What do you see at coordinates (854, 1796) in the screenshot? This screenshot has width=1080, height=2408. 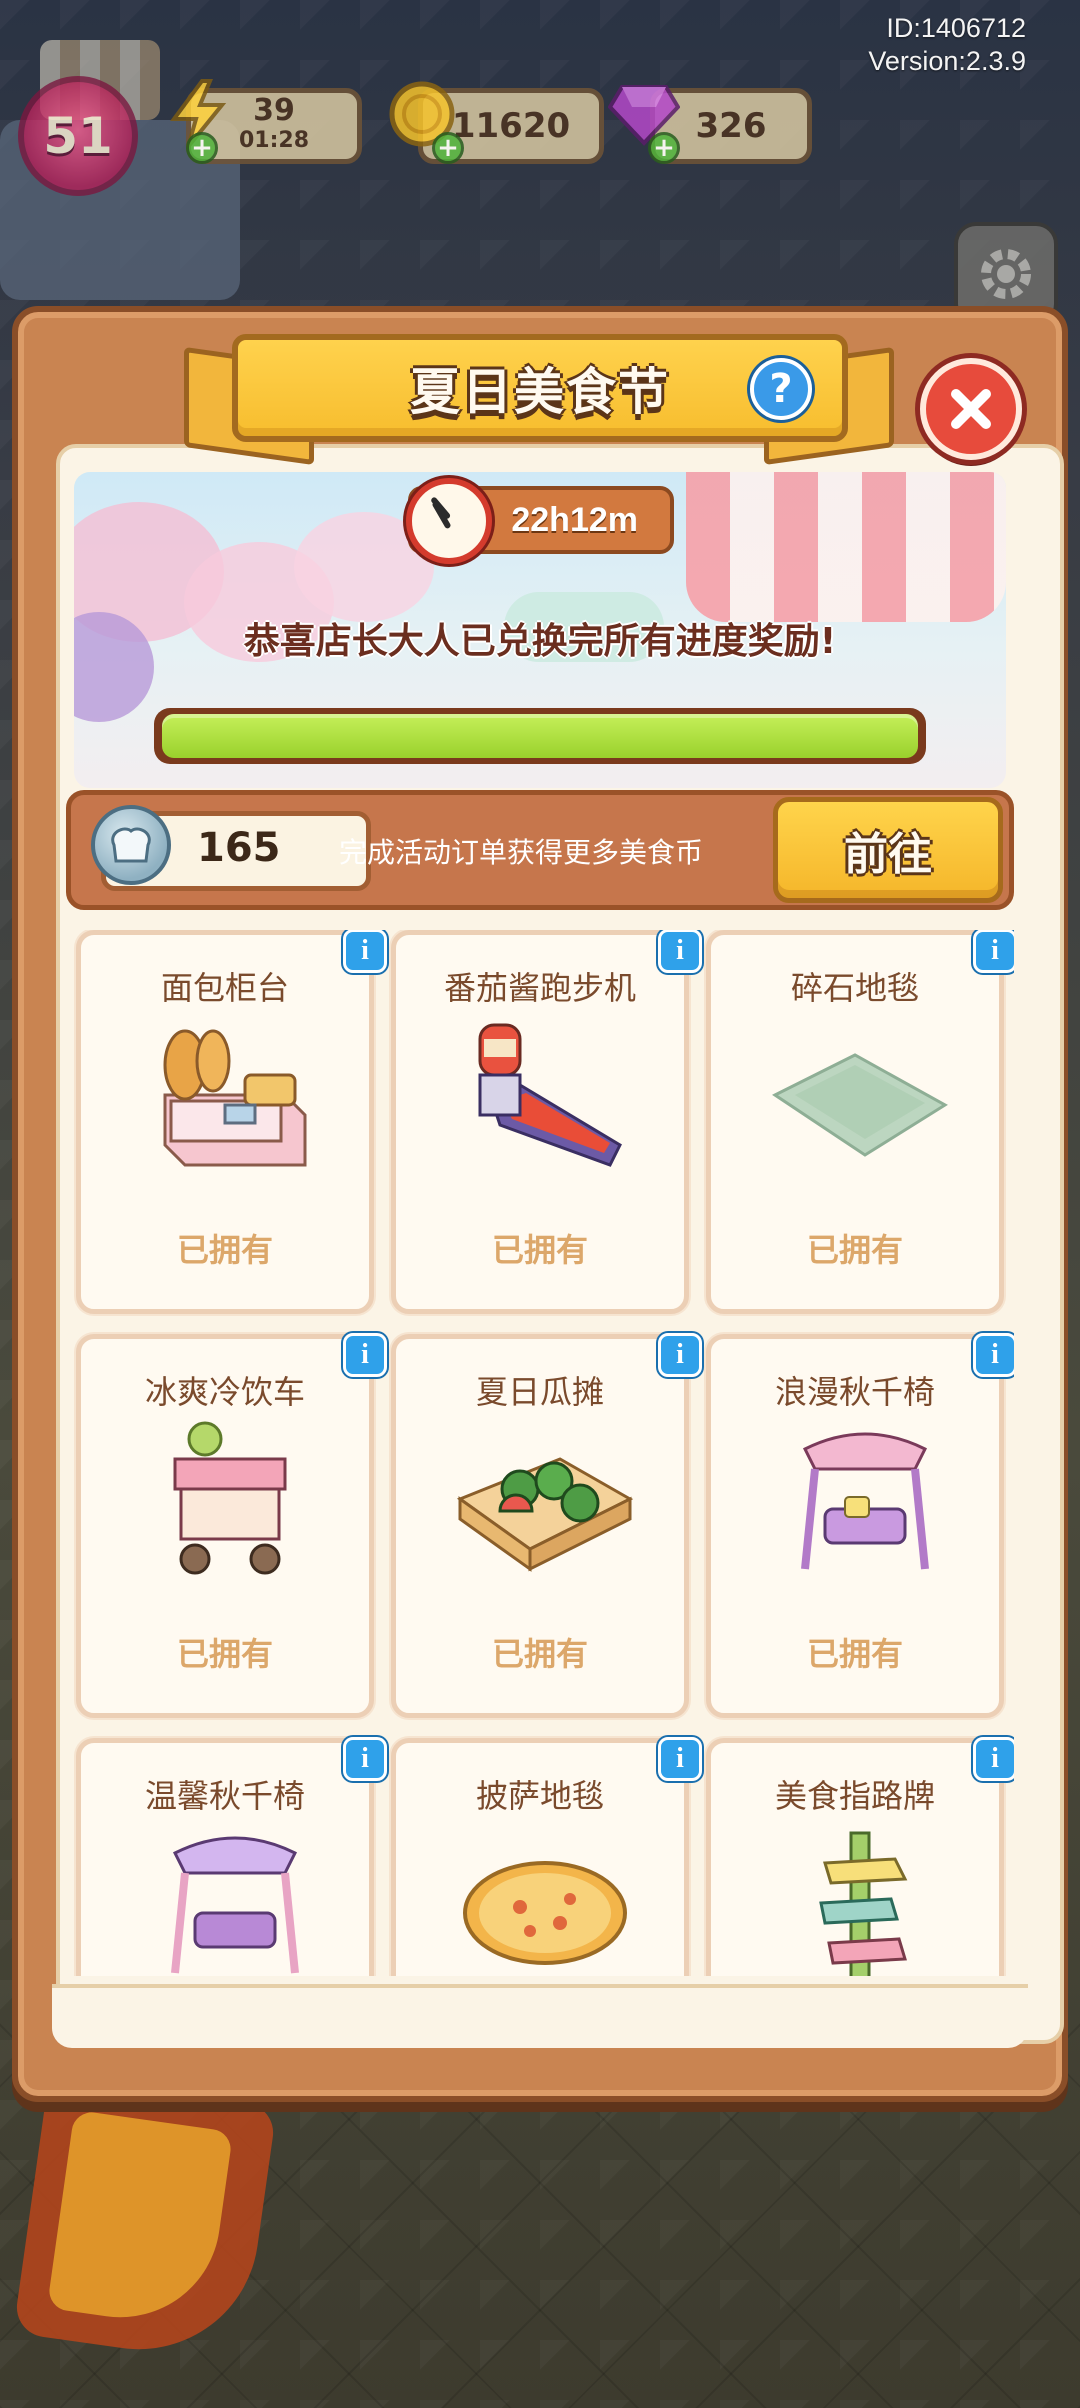 I see `item-name: 美食指路牌` at bounding box center [854, 1796].